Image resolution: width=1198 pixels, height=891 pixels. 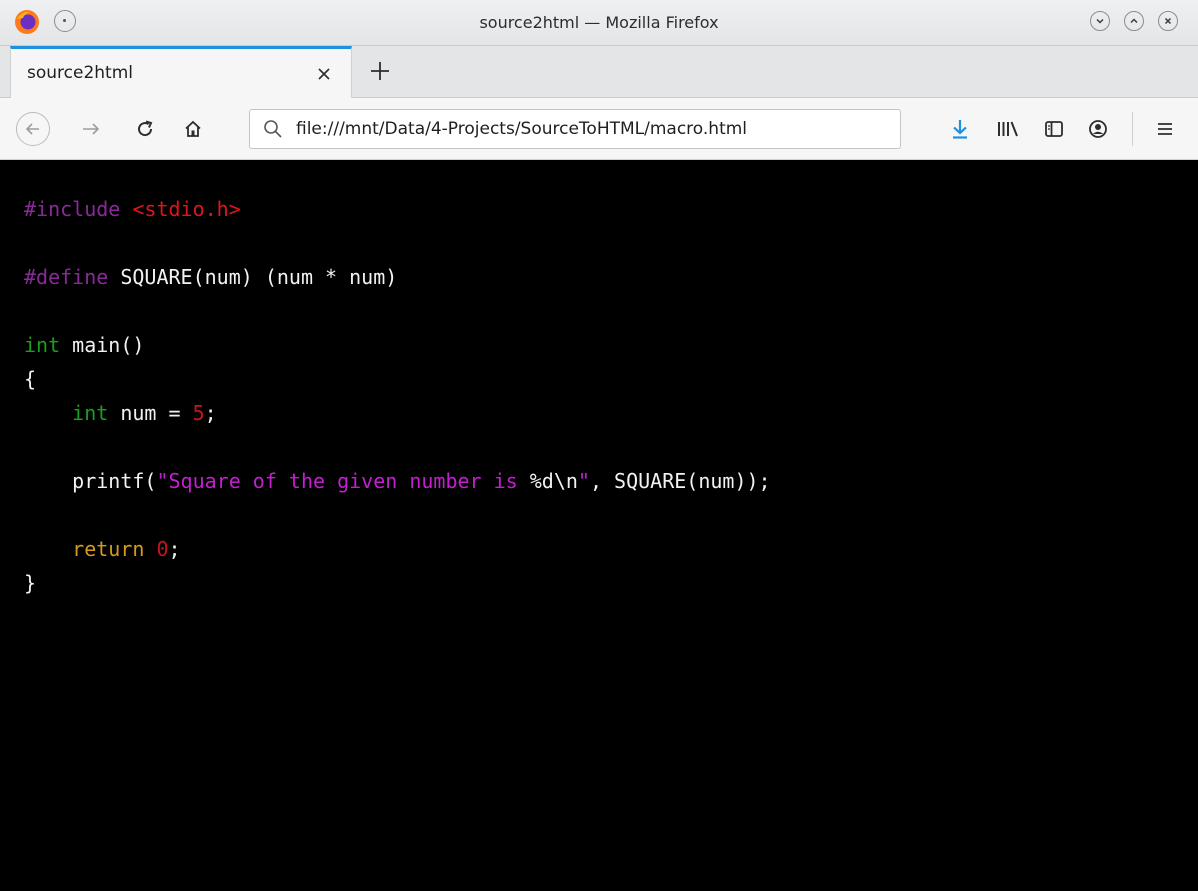 I want to click on reload-button, so click(x=145, y=129).